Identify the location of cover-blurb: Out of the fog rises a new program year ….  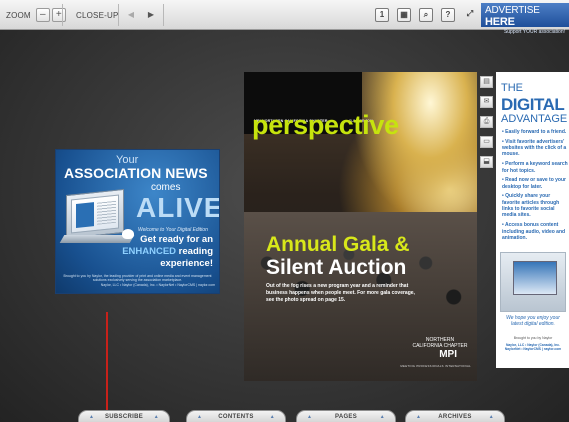
(340, 293).